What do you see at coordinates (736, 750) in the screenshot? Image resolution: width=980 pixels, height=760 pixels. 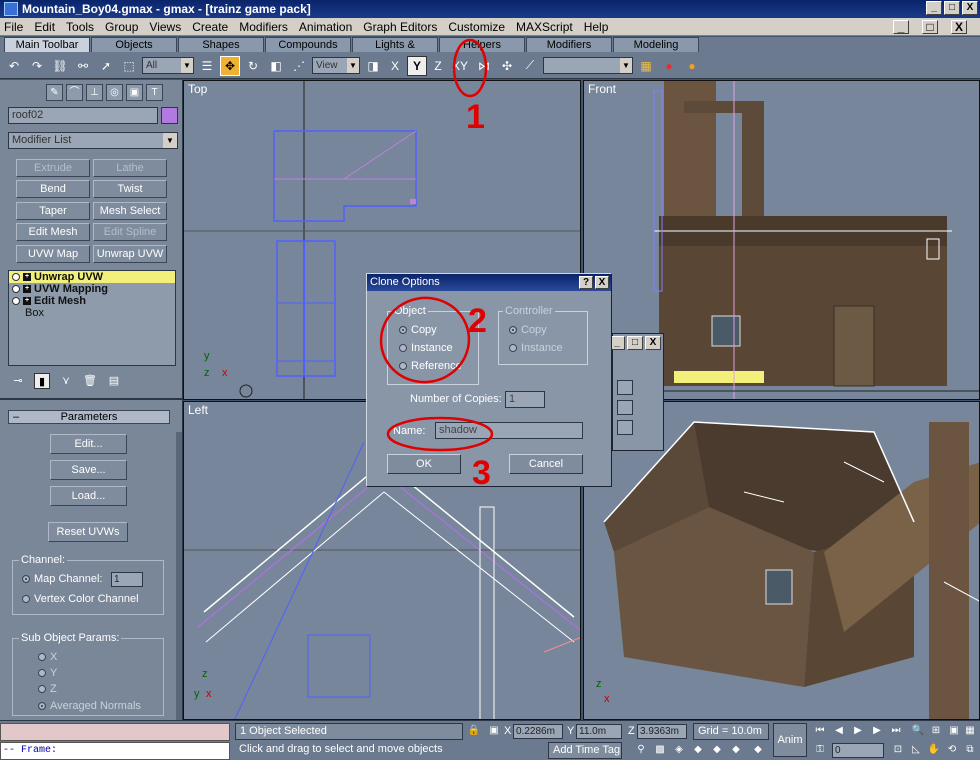 I see `keyboard-shortcut-icon: ◆` at bounding box center [736, 750].